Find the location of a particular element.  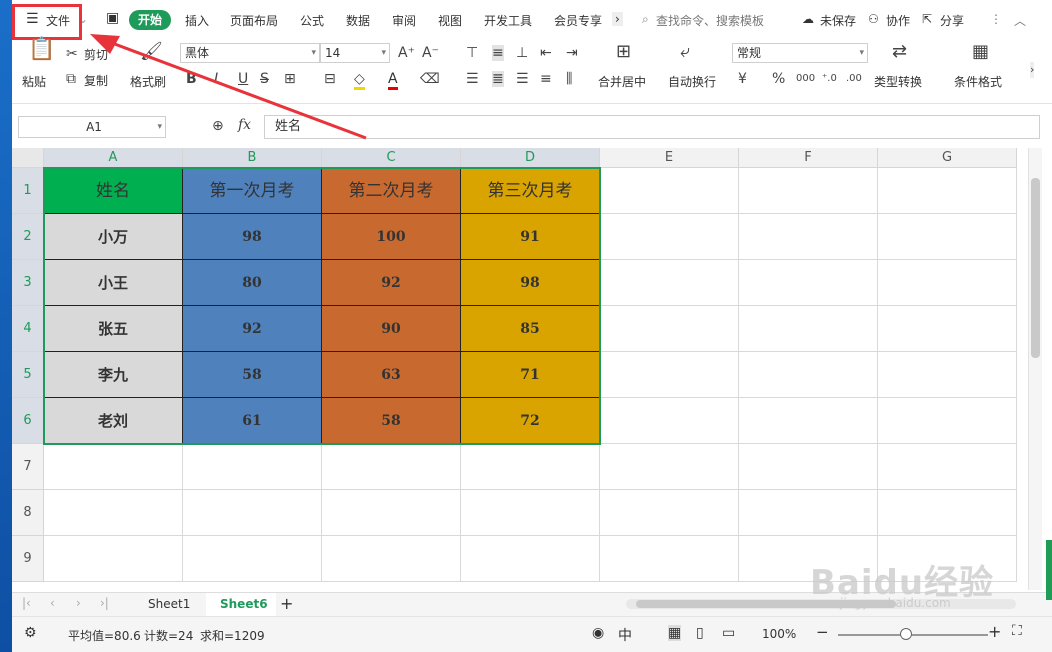

cell-e9 is located at coordinates (669, 559).